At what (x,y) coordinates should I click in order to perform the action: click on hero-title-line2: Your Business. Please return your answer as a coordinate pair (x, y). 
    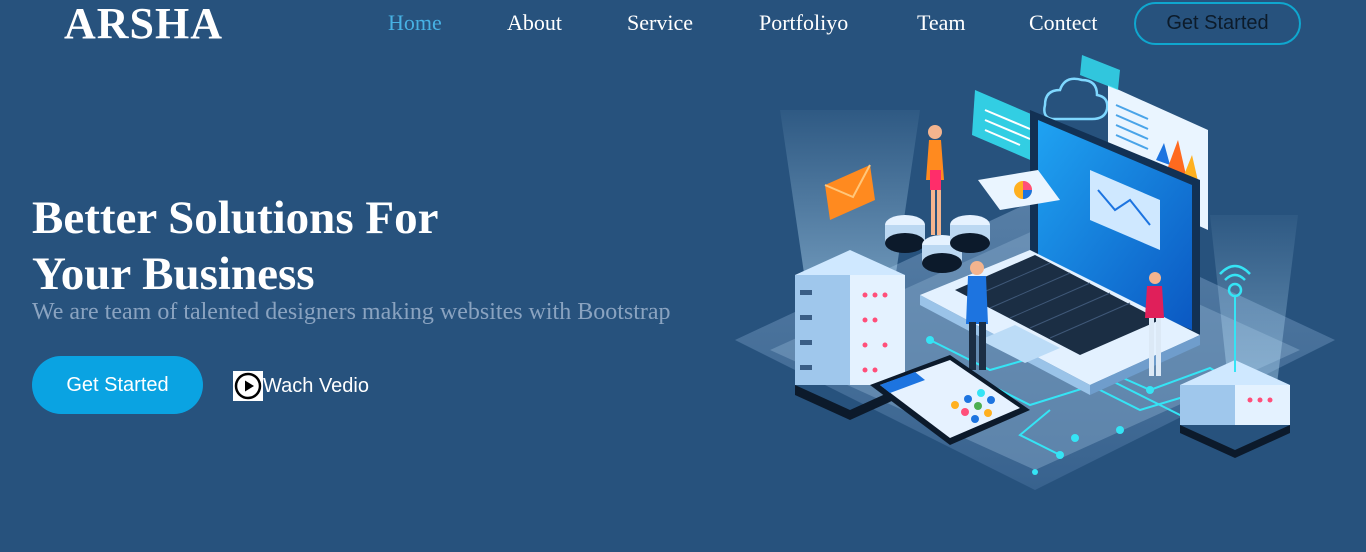
    Looking at the image, I should click on (173, 274).